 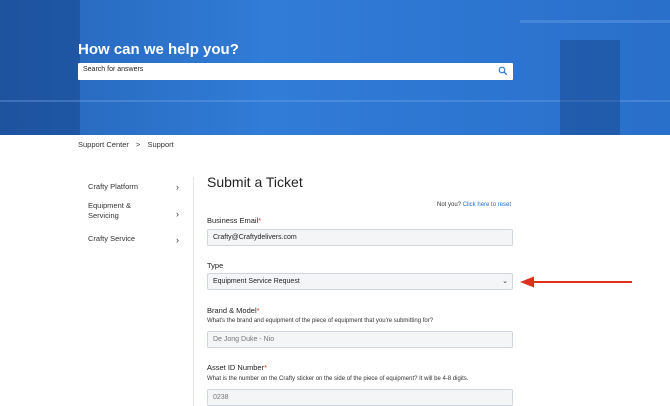 I want to click on hero-decor-right, so click(x=590, y=87).